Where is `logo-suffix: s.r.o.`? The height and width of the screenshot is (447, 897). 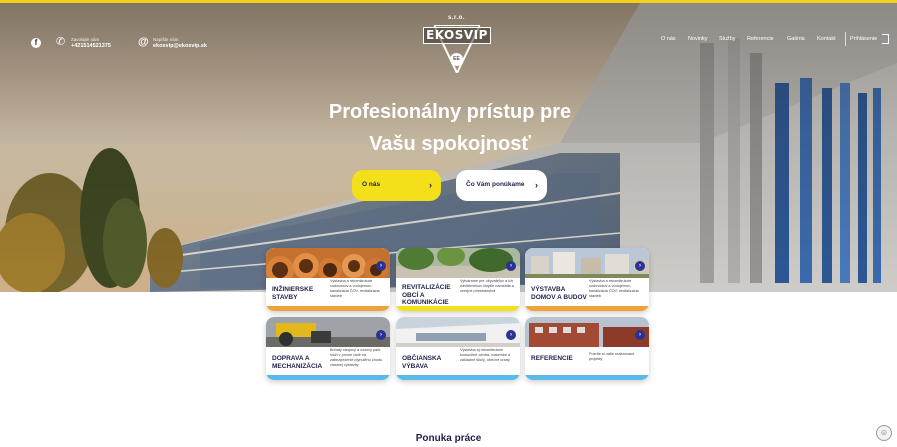
logo-suffix: s.r.o. is located at coordinates (457, 18).